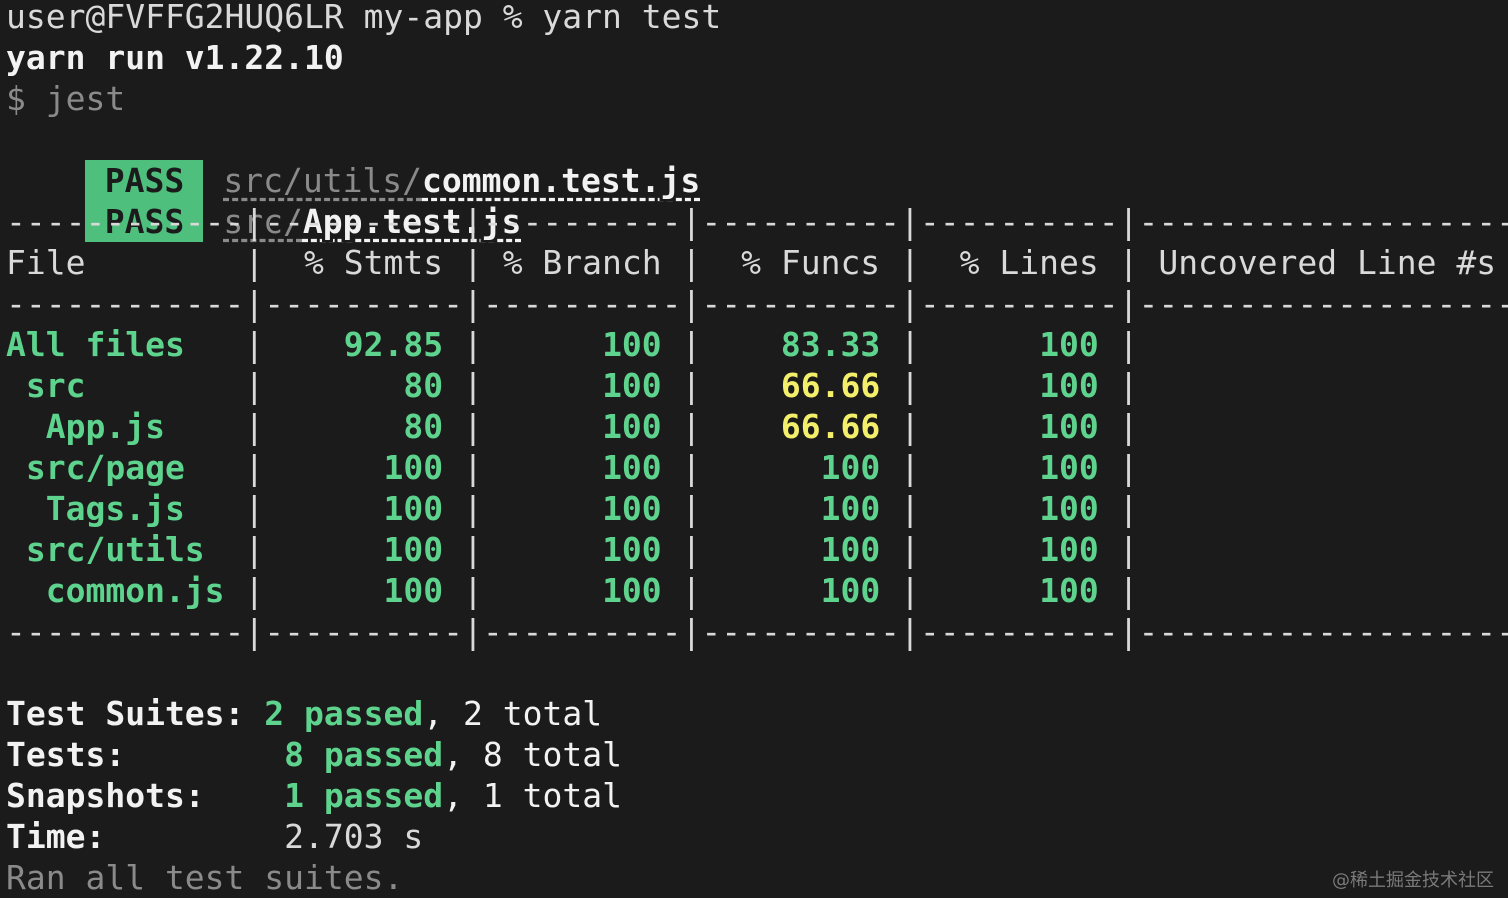 The height and width of the screenshot is (898, 1508). I want to click on summary-suites: Test Suites: 2 passed, 2 total, so click(304, 713).